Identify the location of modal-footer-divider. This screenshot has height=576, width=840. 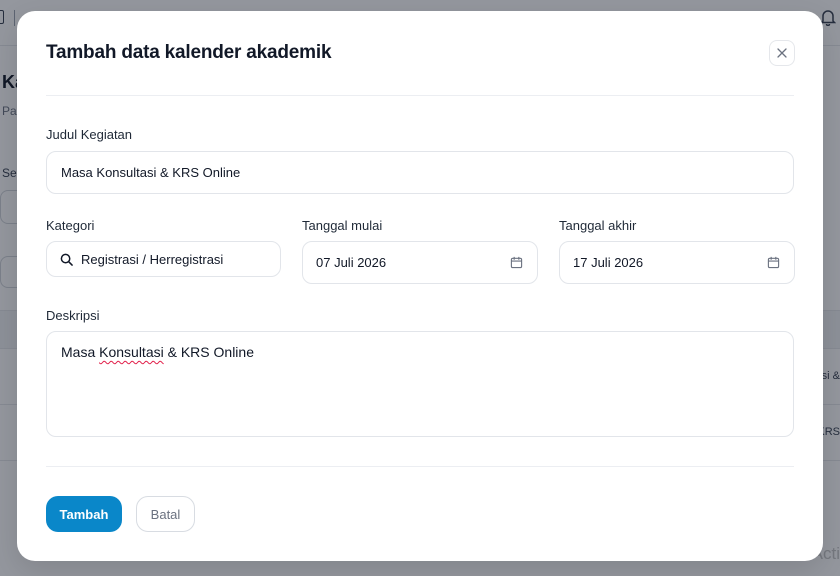
(420, 466).